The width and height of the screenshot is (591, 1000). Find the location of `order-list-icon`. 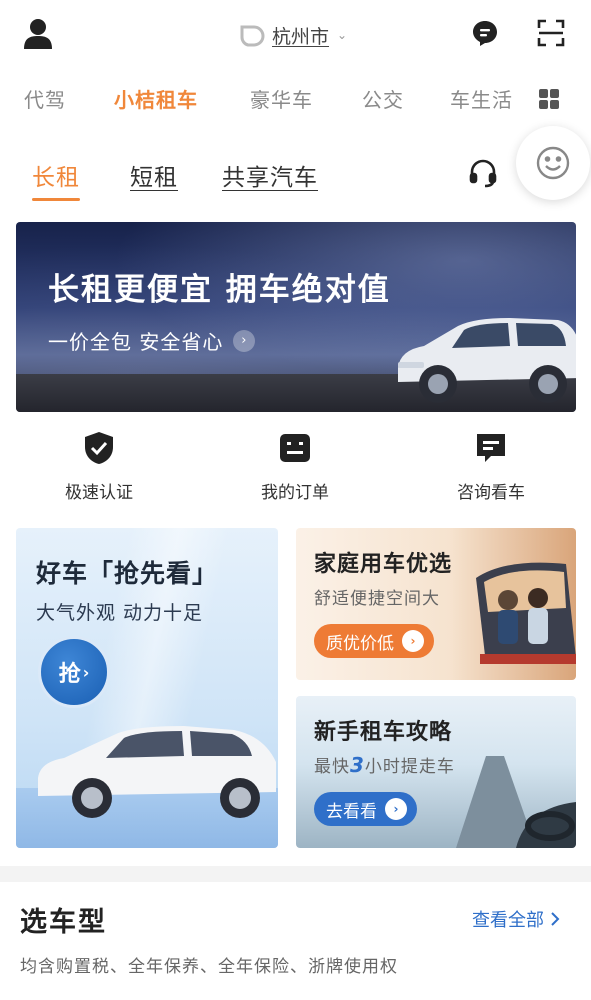

order-list-icon is located at coordinates (295, 448).